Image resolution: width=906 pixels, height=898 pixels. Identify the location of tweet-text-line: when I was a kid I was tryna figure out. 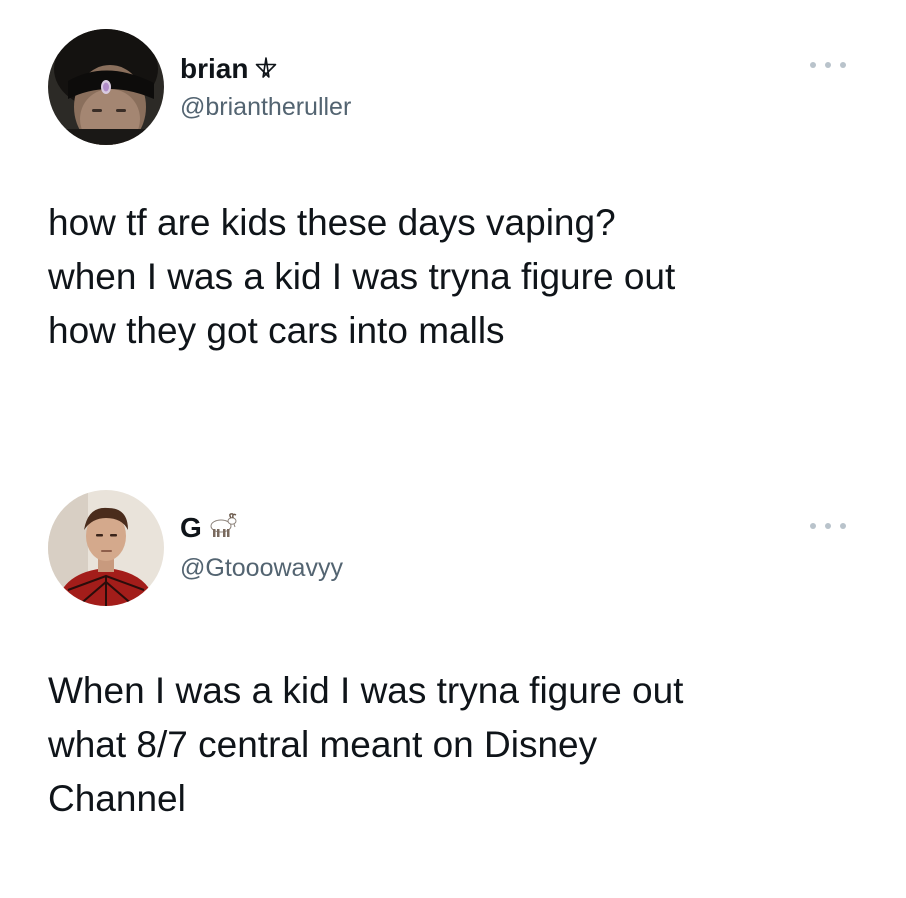
(362, 276).